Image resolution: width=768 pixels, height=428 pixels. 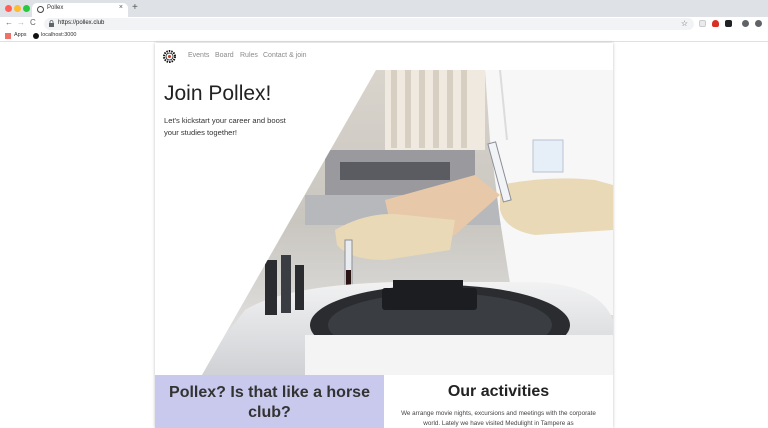 What do you see at coordinates (121, 7) in the screenshot?
I see `tab-close-icon: ×` at bounding box center [121, 7].